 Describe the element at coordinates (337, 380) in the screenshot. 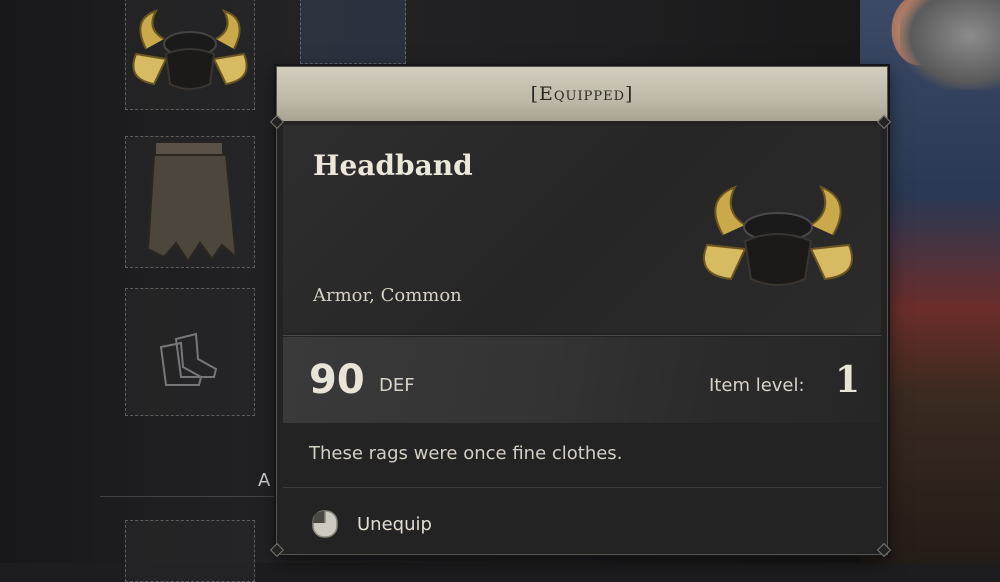

I see `defense-value: 90` at that location.